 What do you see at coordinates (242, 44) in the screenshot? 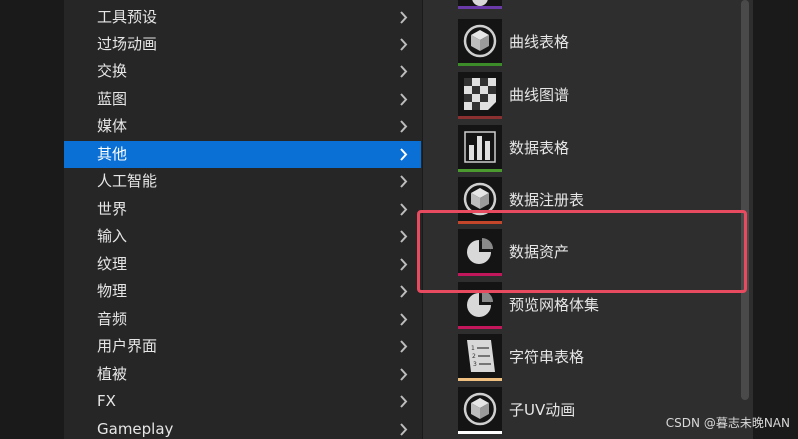
I see `category-item-cinematics: 过场动画` at bounding box center [242, 44].